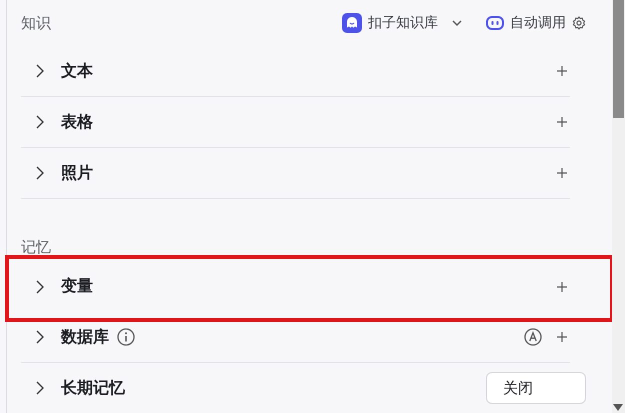 The height and width of the screenshot is (413, 625). Describe the element at coordinates (36, 247) in the screenshot. I see `section-title: 记忆` at that location.